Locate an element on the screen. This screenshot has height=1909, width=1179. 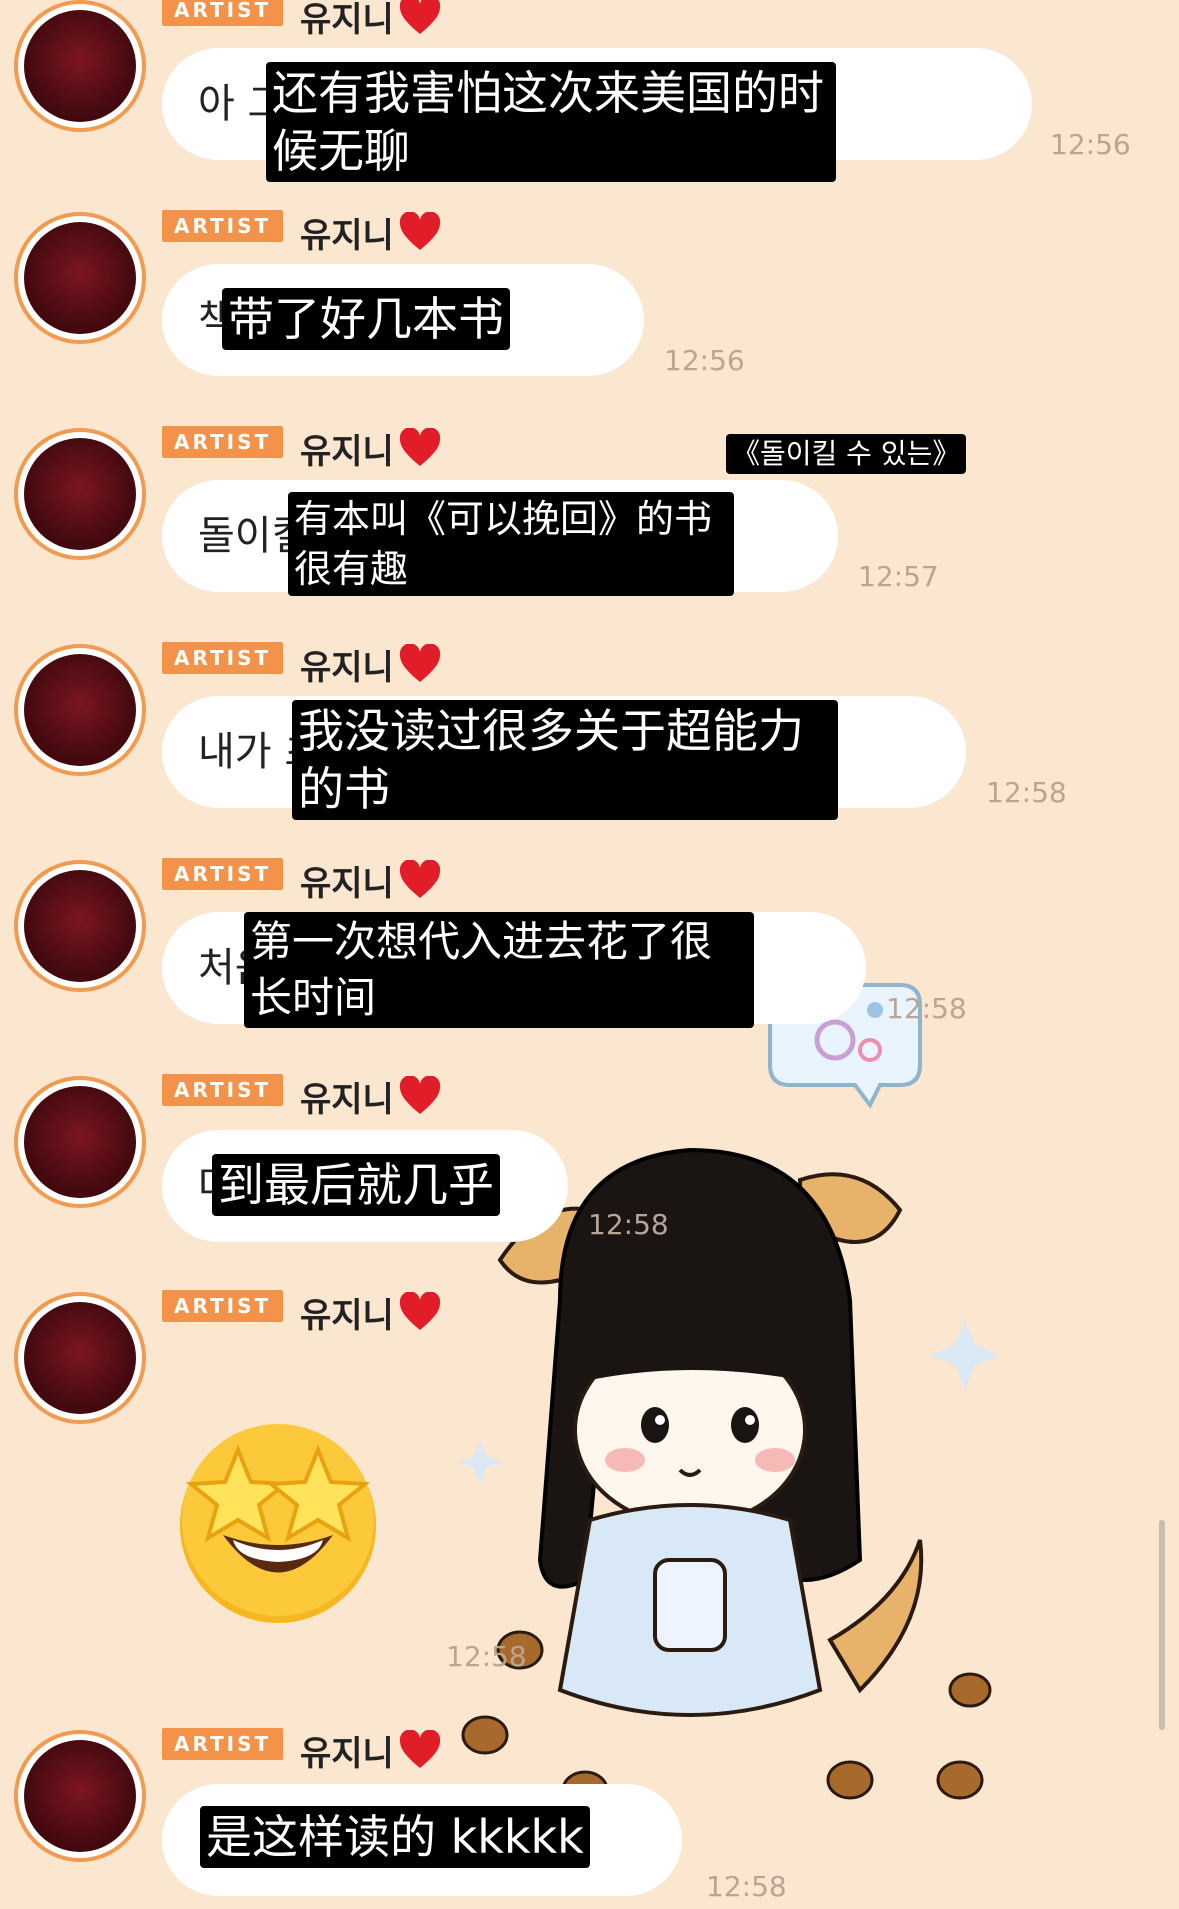
translation-overlay: 带了好几本书 is located at coordinates (366, 319).